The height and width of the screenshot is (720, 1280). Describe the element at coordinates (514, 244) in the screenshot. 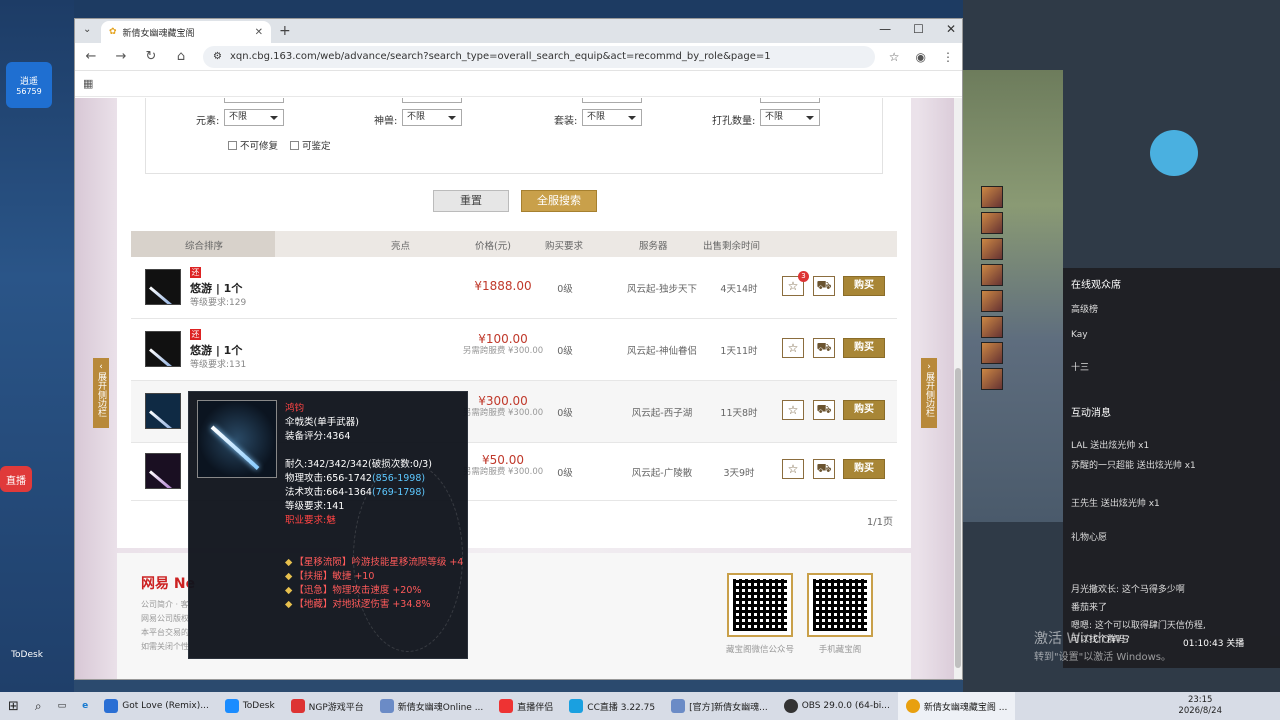

I see `result-table-header: 综合排序 亮点 价格(元) 购买要求 服务器 出售剩余时间` at that location.